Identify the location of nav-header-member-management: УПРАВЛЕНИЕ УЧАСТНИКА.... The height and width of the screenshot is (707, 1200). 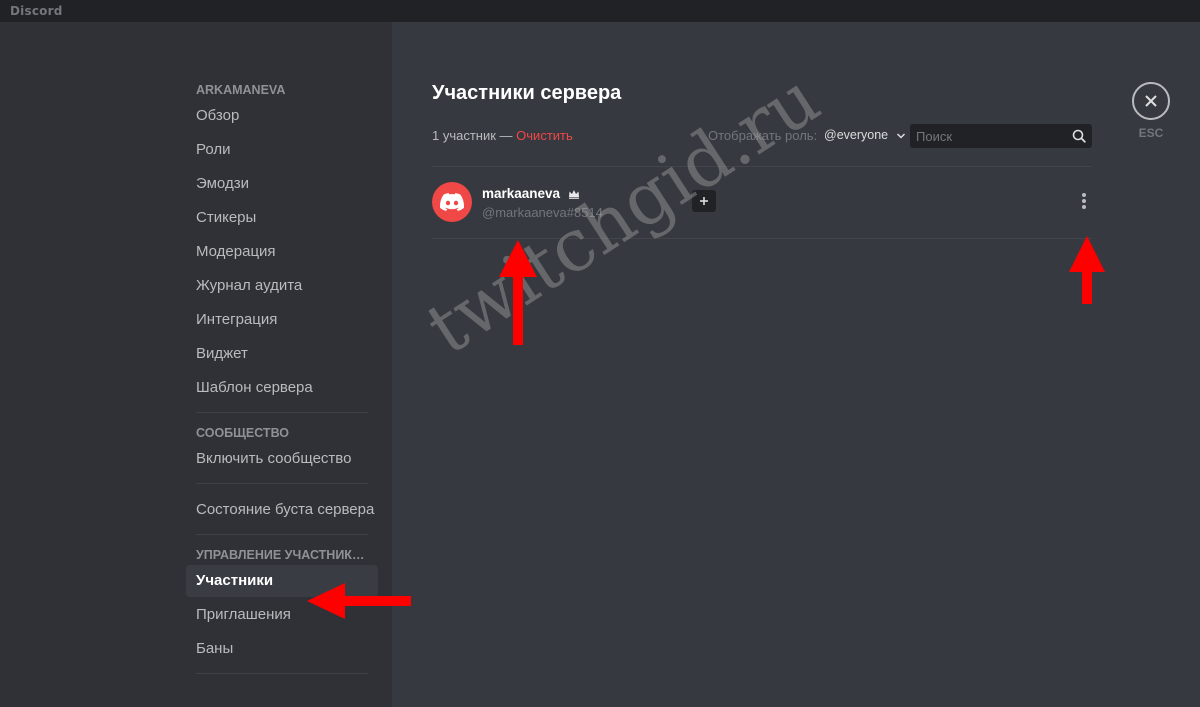
(284, 555).